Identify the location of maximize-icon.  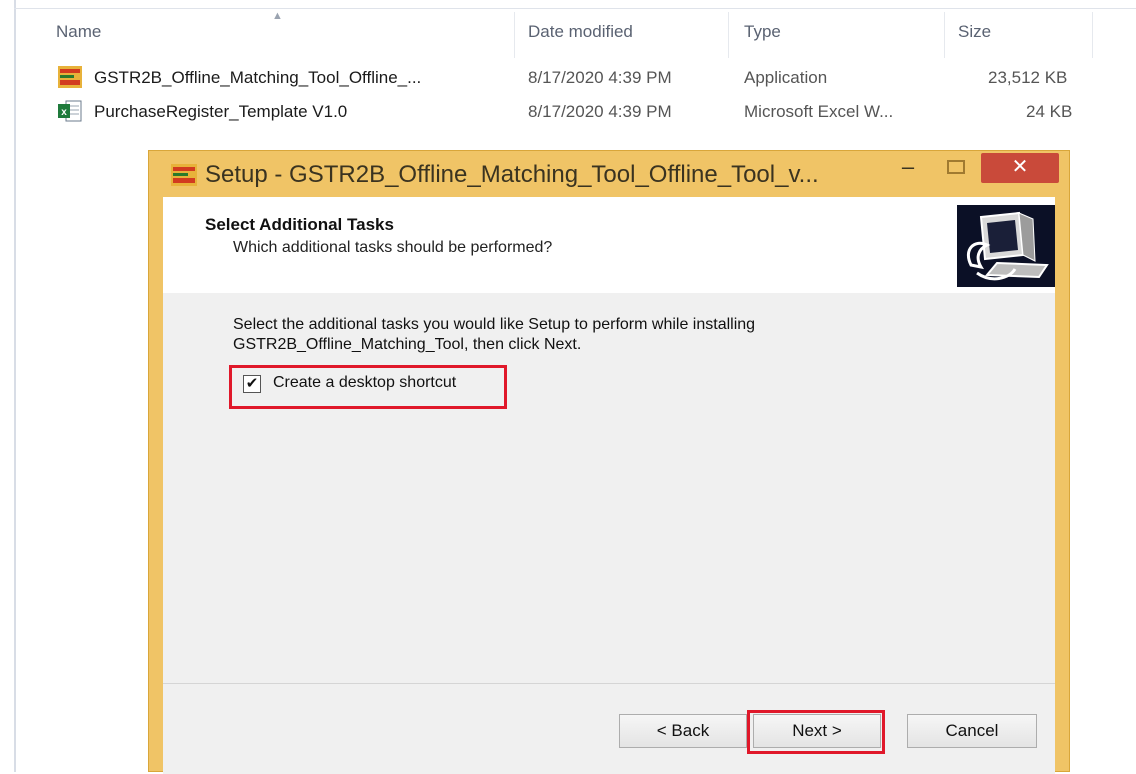
(956, 167).